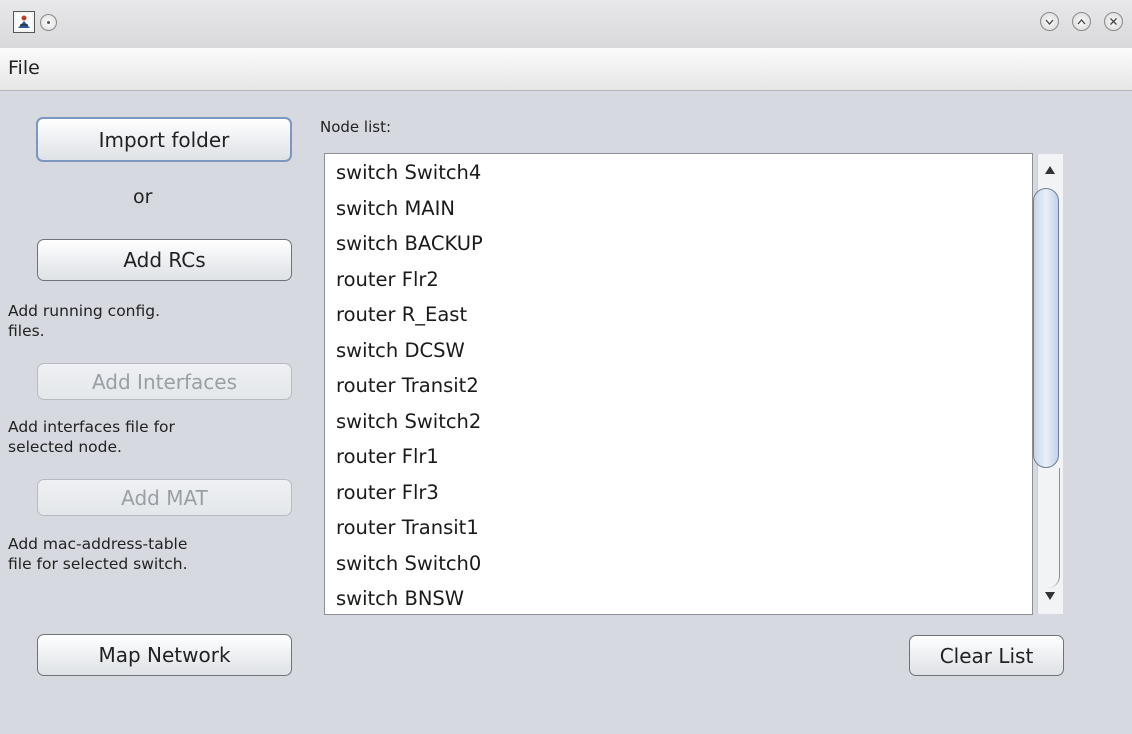 This screenshot has height=734, width=1132. Describe the element at coordinates (409, 391) in the screenshot. I see `list-item: router Transit2` at that location.